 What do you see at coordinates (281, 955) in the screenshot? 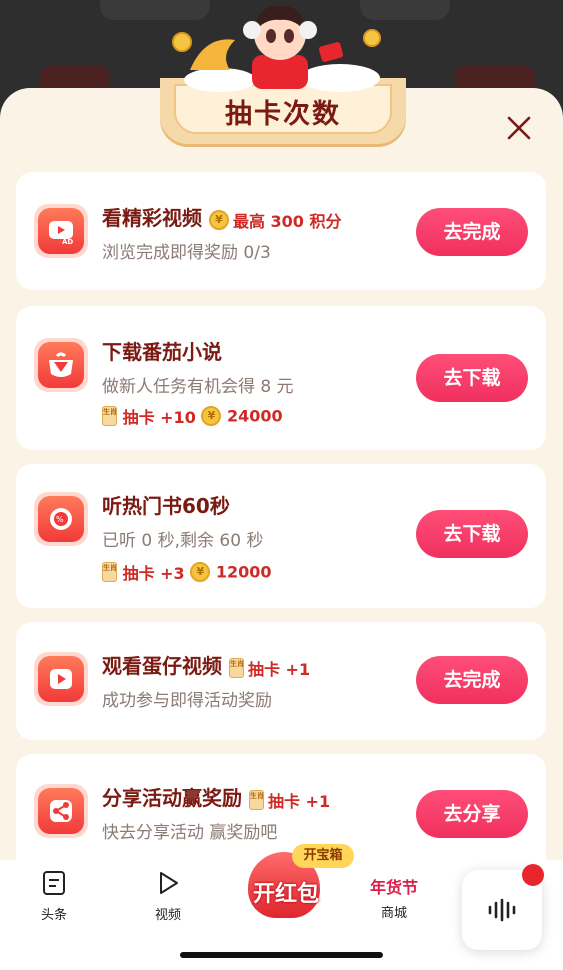
I see `home-indicator` at bounding box center [281, 955].